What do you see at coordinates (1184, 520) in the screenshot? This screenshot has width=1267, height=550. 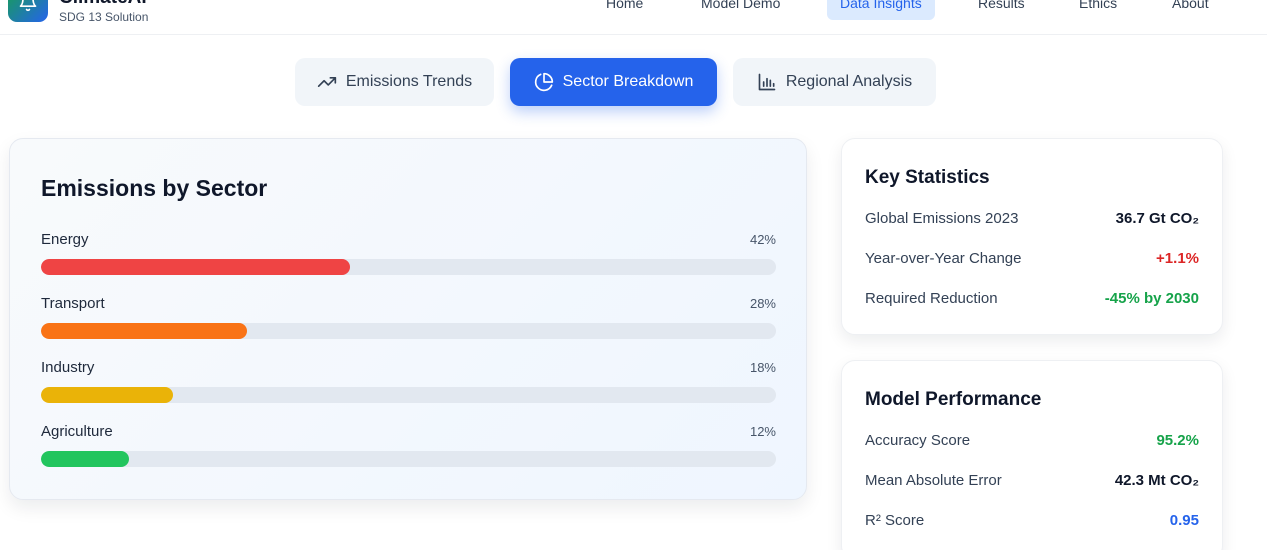 I see `stat-value: 0.95` at bounding box center [1184, 520].